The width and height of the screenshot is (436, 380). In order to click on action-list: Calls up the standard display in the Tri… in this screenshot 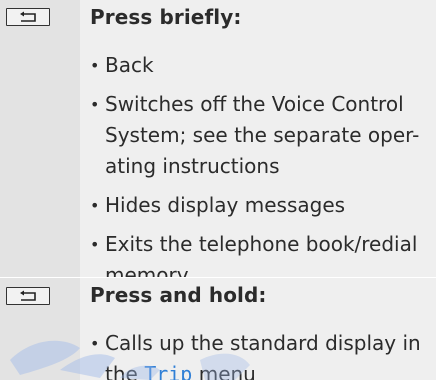, I will do `click(260, 354)`.